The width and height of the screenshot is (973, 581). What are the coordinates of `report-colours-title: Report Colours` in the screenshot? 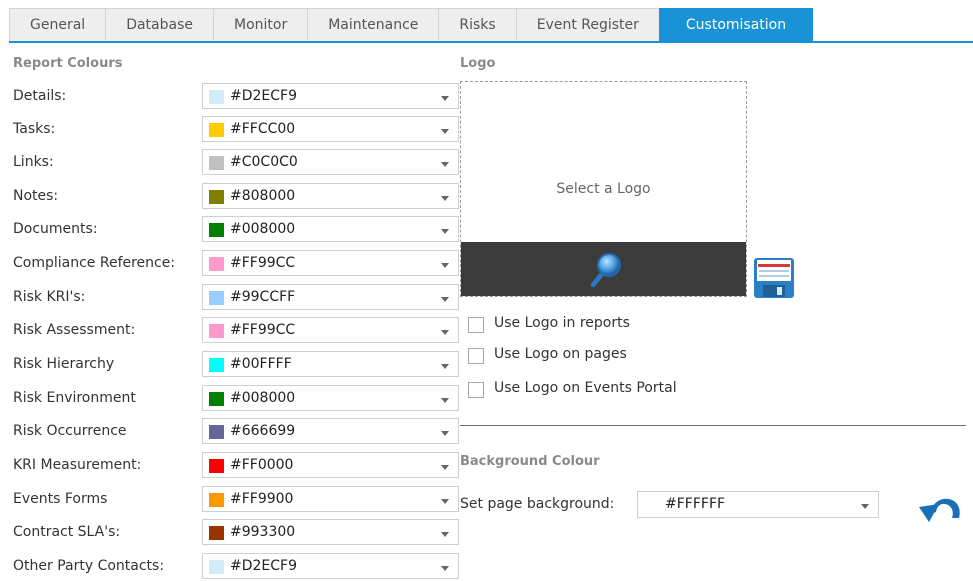 It's located at (68, 63).